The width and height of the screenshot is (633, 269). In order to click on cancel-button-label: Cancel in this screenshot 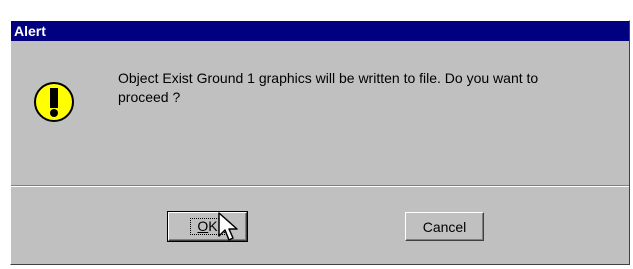, I will do `click(444, 226)`.